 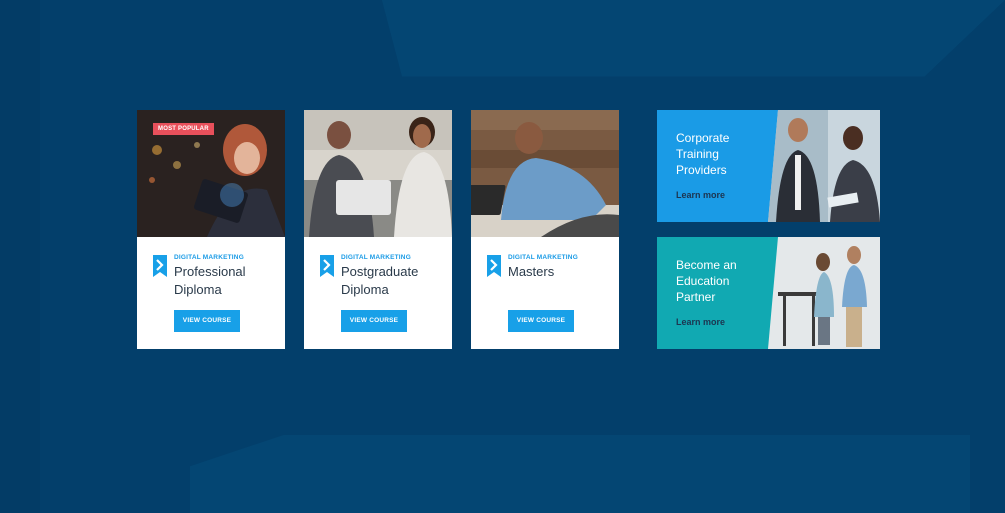 I want to click on most-popular-badge: MOST POPULAR, so click(x=183, y=129).